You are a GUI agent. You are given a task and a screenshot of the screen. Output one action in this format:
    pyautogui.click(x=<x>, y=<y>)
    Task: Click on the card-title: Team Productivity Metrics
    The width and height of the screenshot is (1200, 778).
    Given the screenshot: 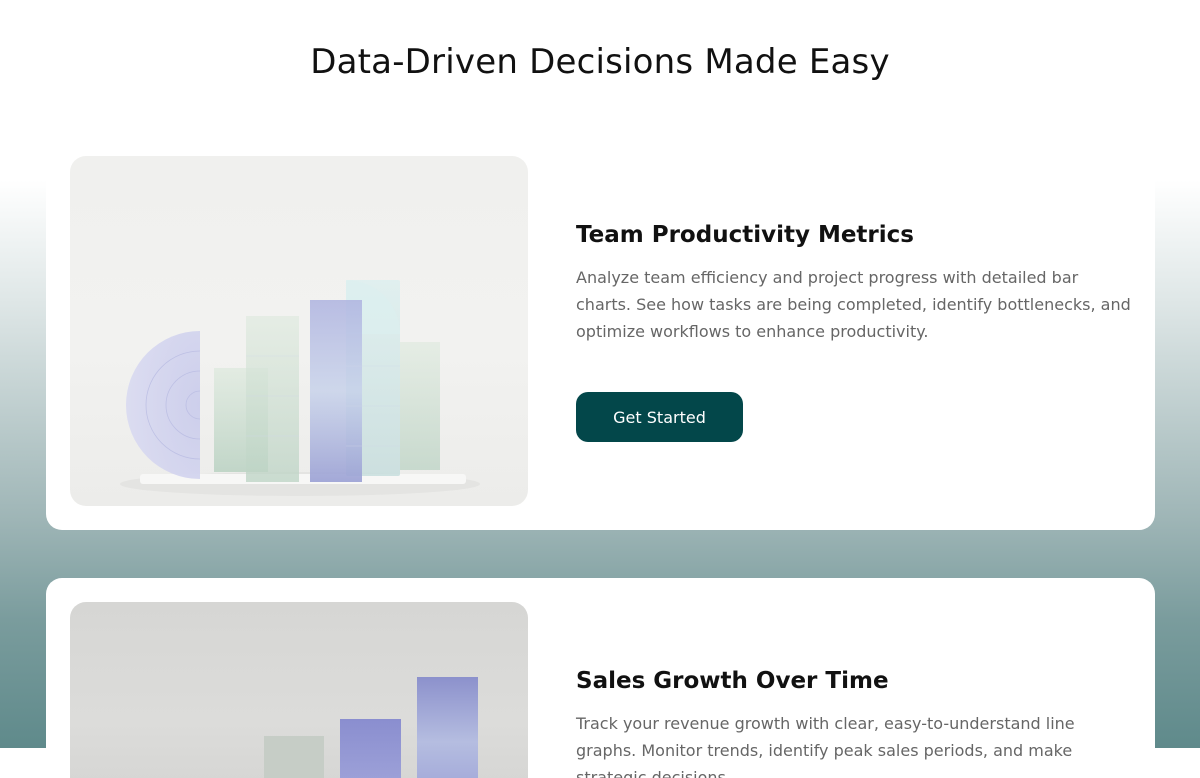 What is the action you would take?
    pyautogui.click(x=745, y=235)
    